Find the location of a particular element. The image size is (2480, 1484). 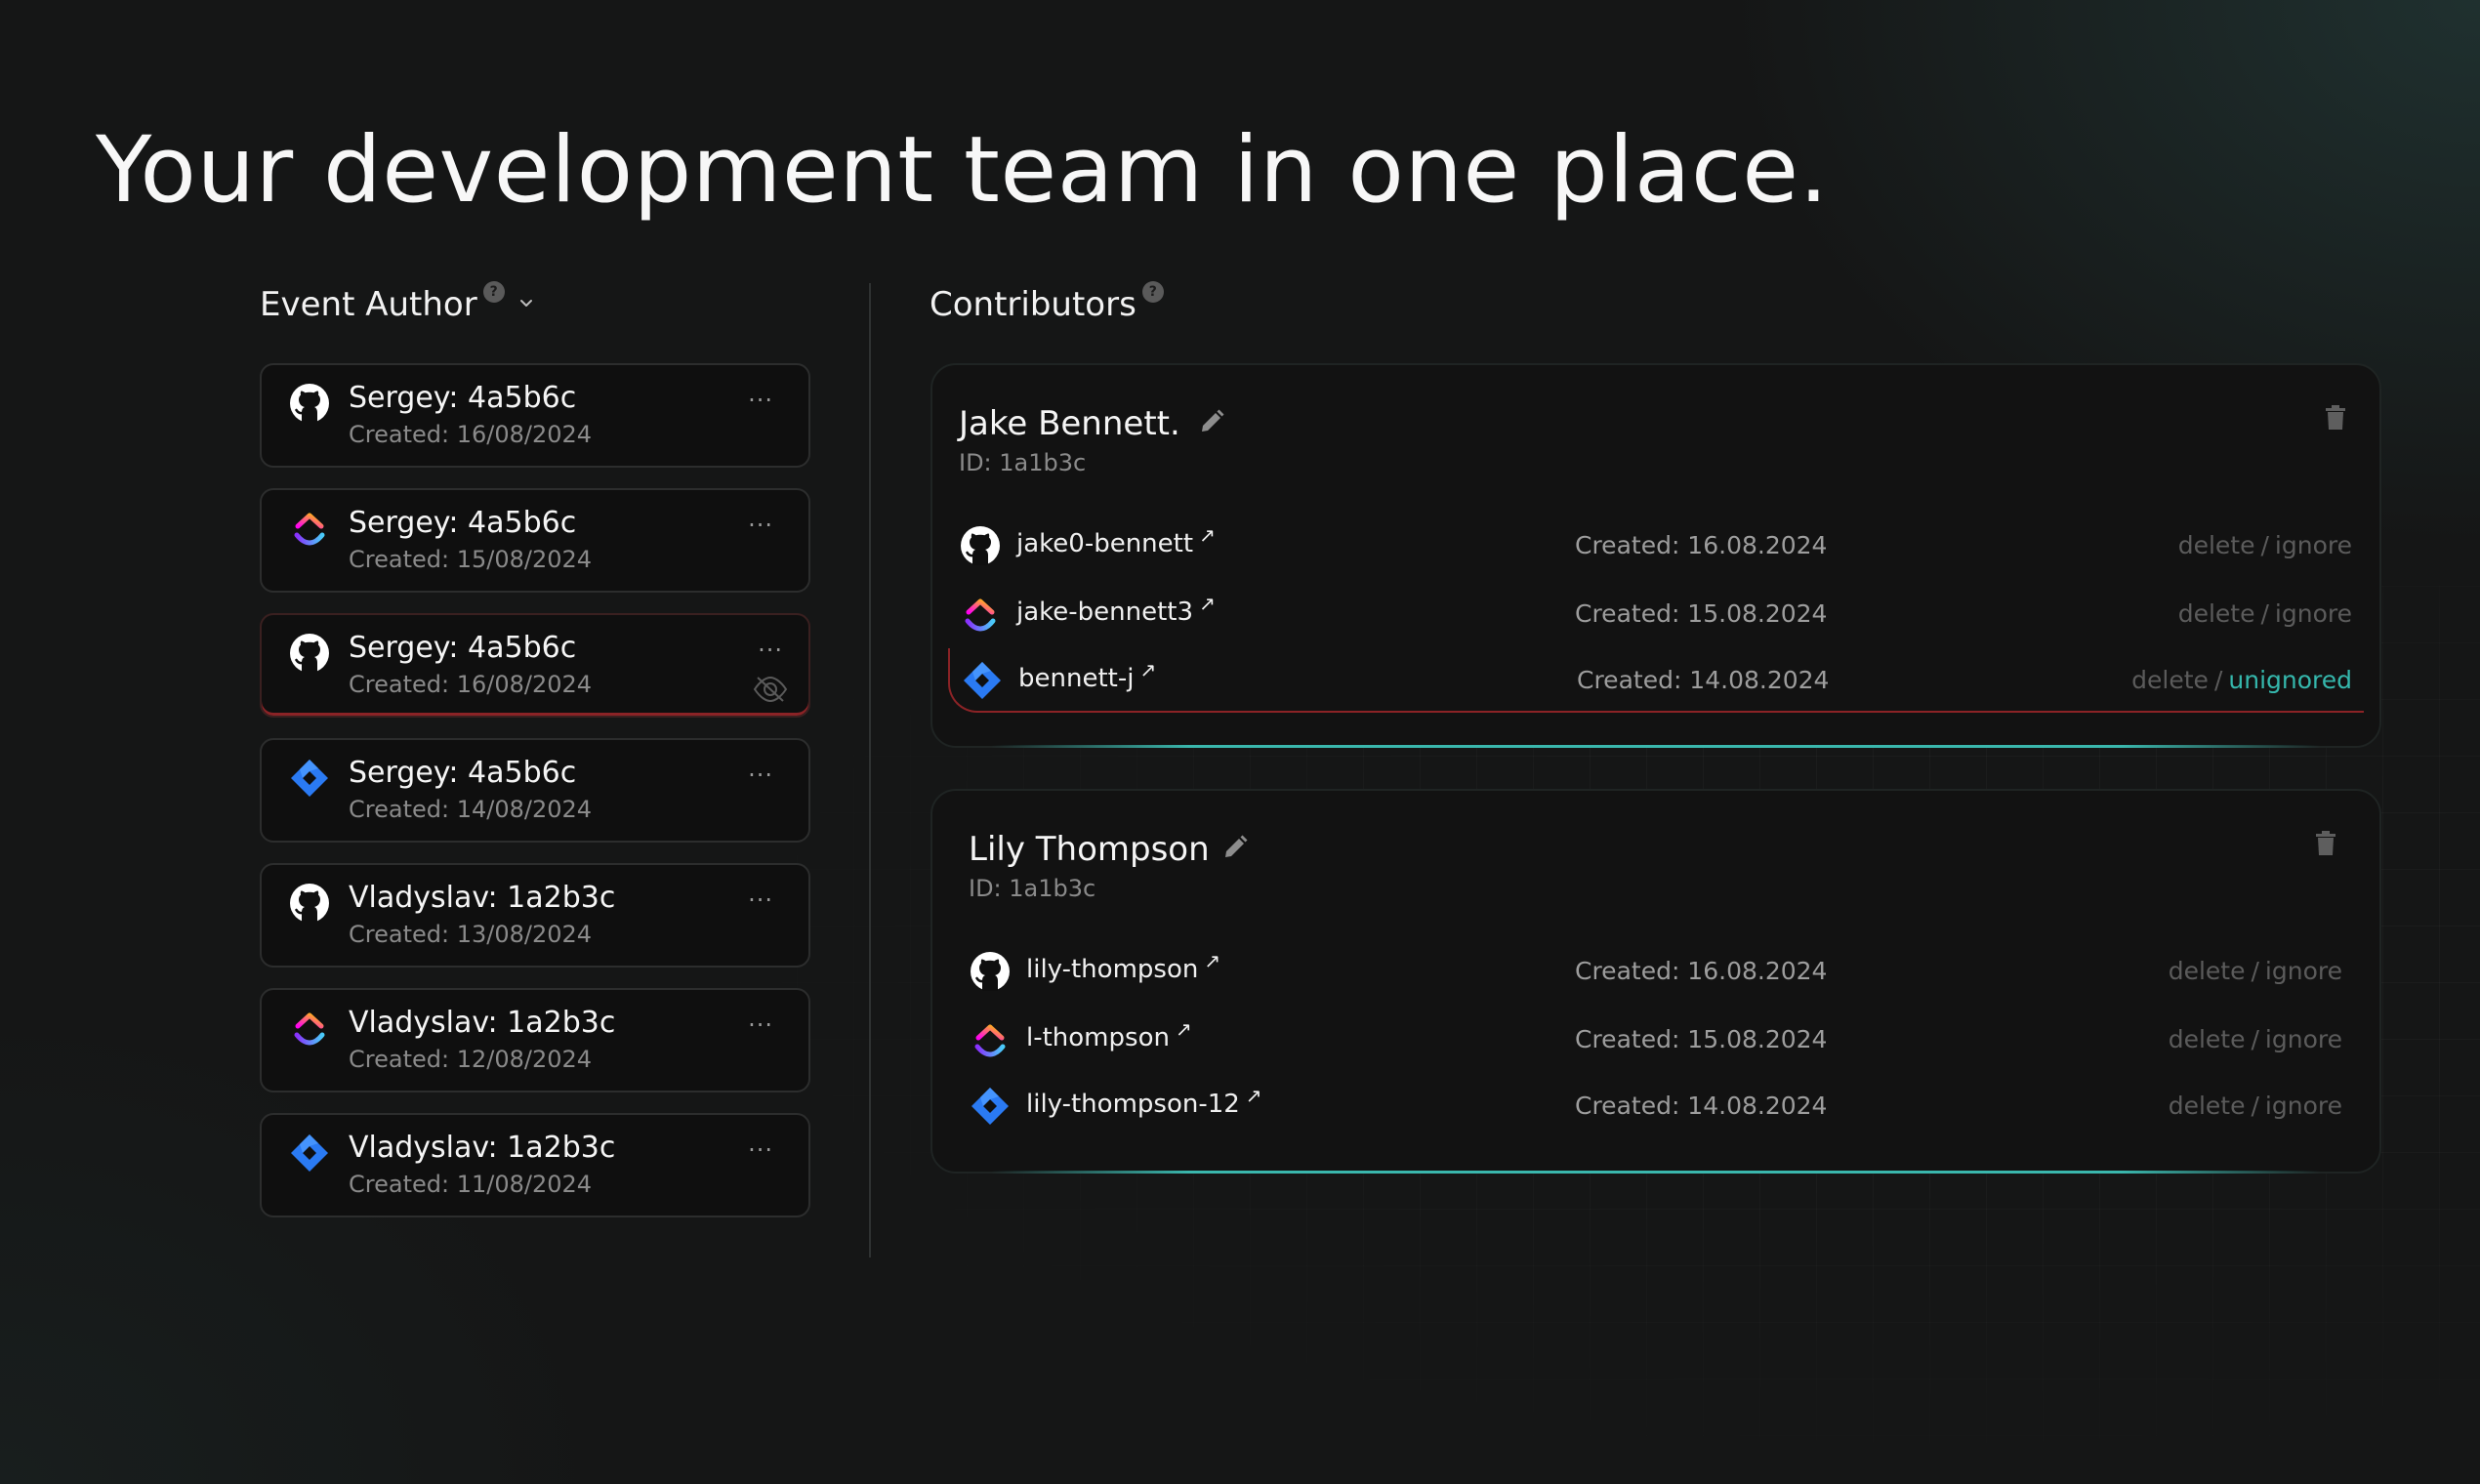

author-created: Created: 15/08/2024 is located at coordinates (471, 560).